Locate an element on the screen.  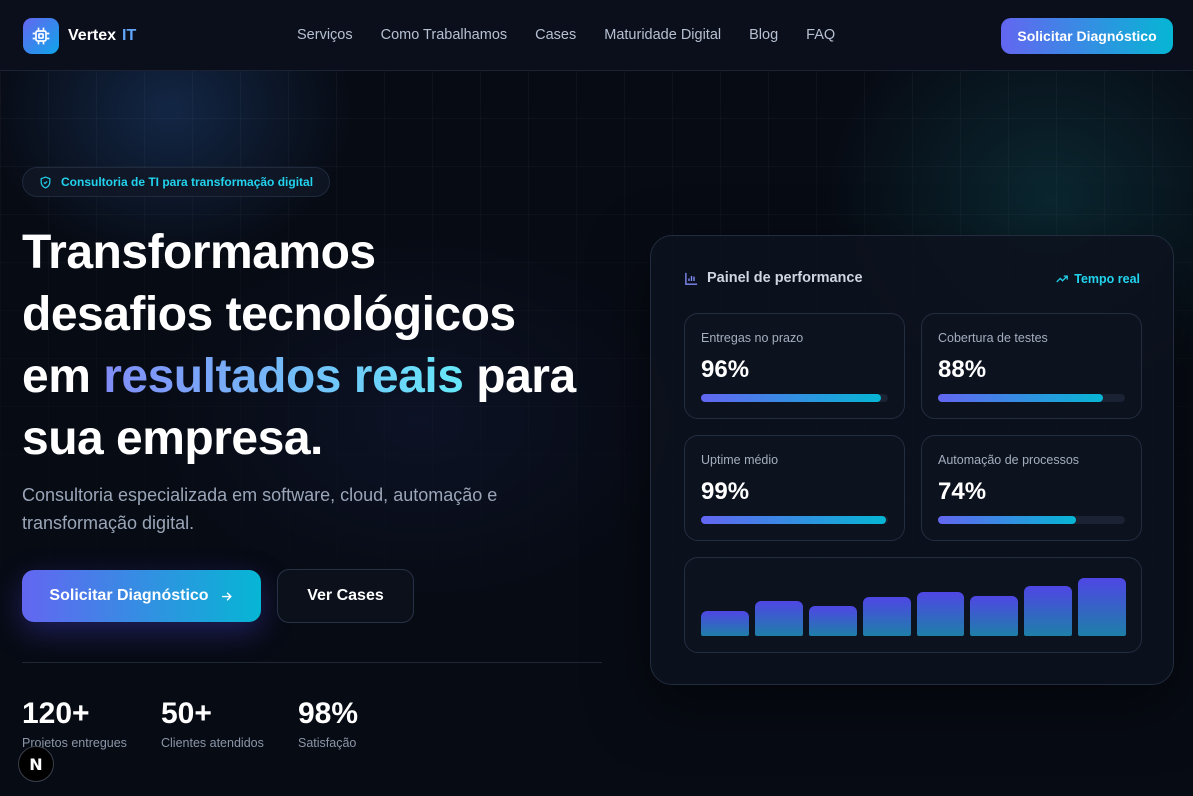
nav-link-cases: Cases is located at coordinates (555, 35).